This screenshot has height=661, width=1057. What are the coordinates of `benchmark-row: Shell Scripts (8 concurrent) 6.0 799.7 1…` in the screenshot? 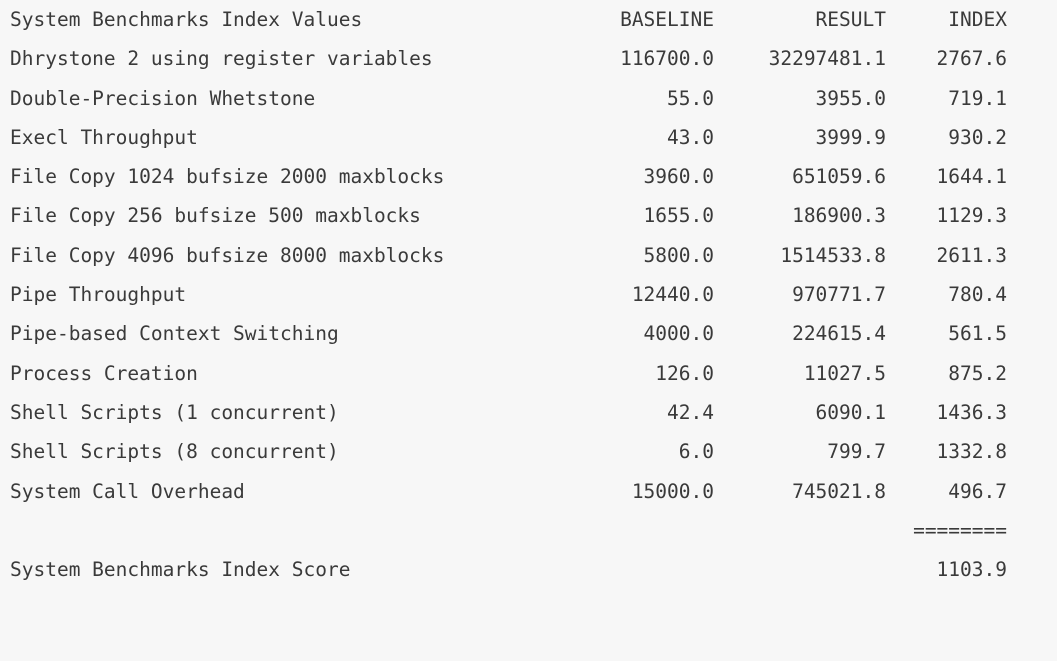 It's located at (528, 458).